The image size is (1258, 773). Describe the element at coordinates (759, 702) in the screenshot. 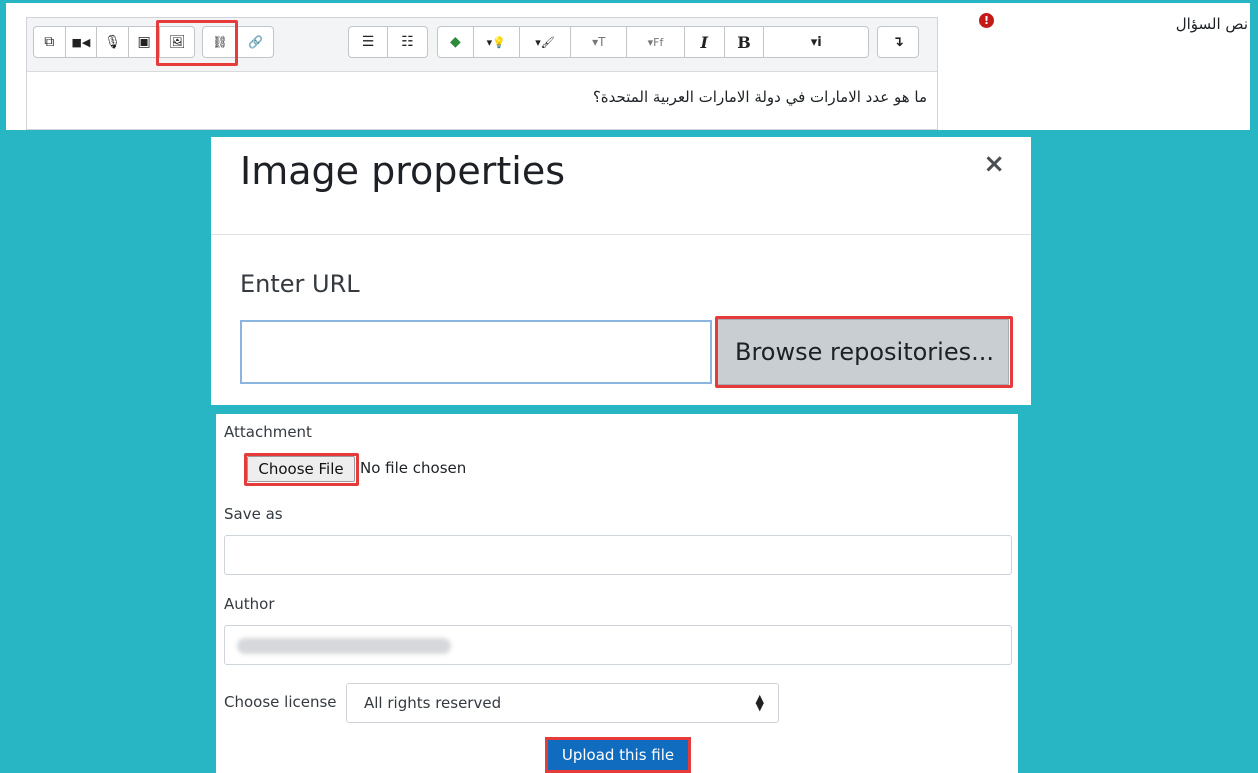

I see `select-arrow-icon: ▲ ▼` at that location.